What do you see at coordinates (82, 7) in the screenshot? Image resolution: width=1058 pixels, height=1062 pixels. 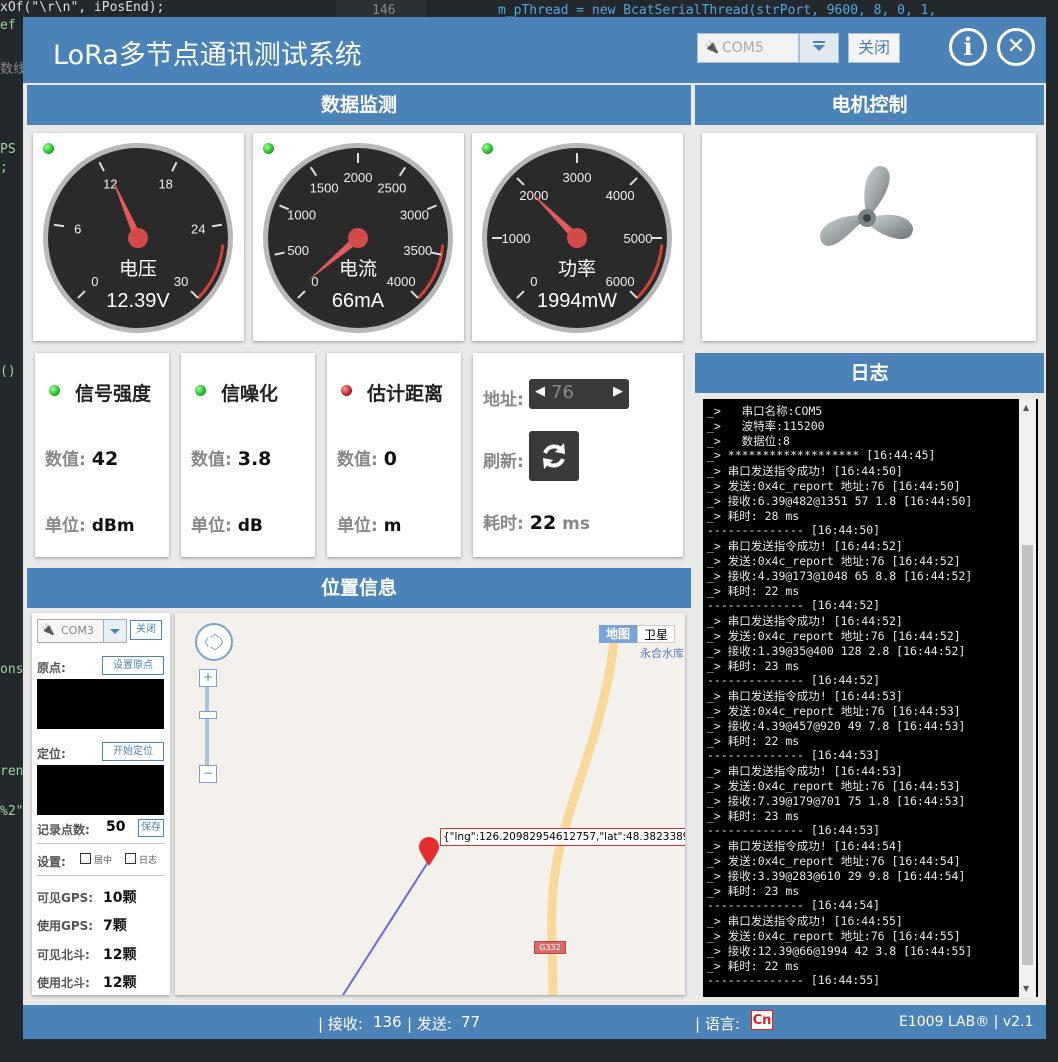 I see `ide-code-fragment: xOf("\r\n", iPosEnd);` at bounding box center [82, 7].